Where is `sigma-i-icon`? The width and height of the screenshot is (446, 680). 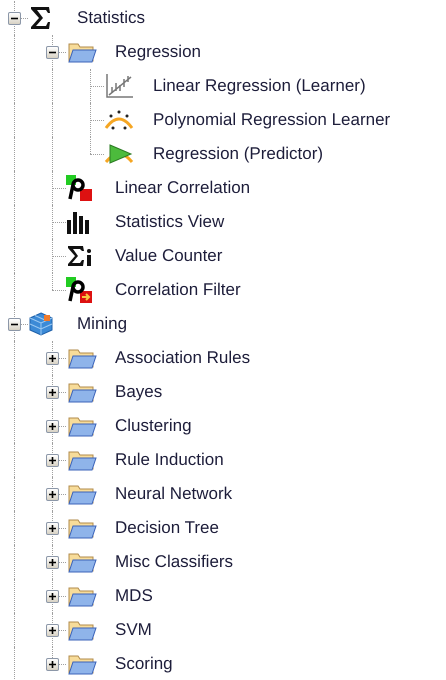 sigma-i-icon is located at coordinates (80, 256).